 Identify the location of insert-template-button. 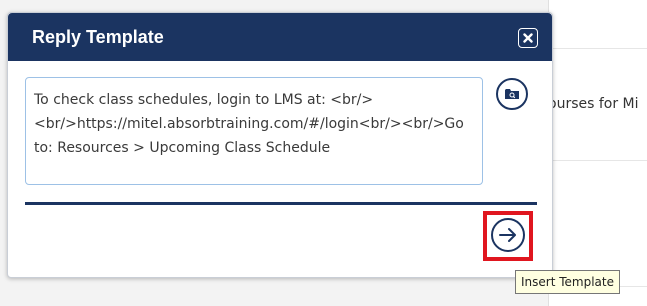
(508, 235).